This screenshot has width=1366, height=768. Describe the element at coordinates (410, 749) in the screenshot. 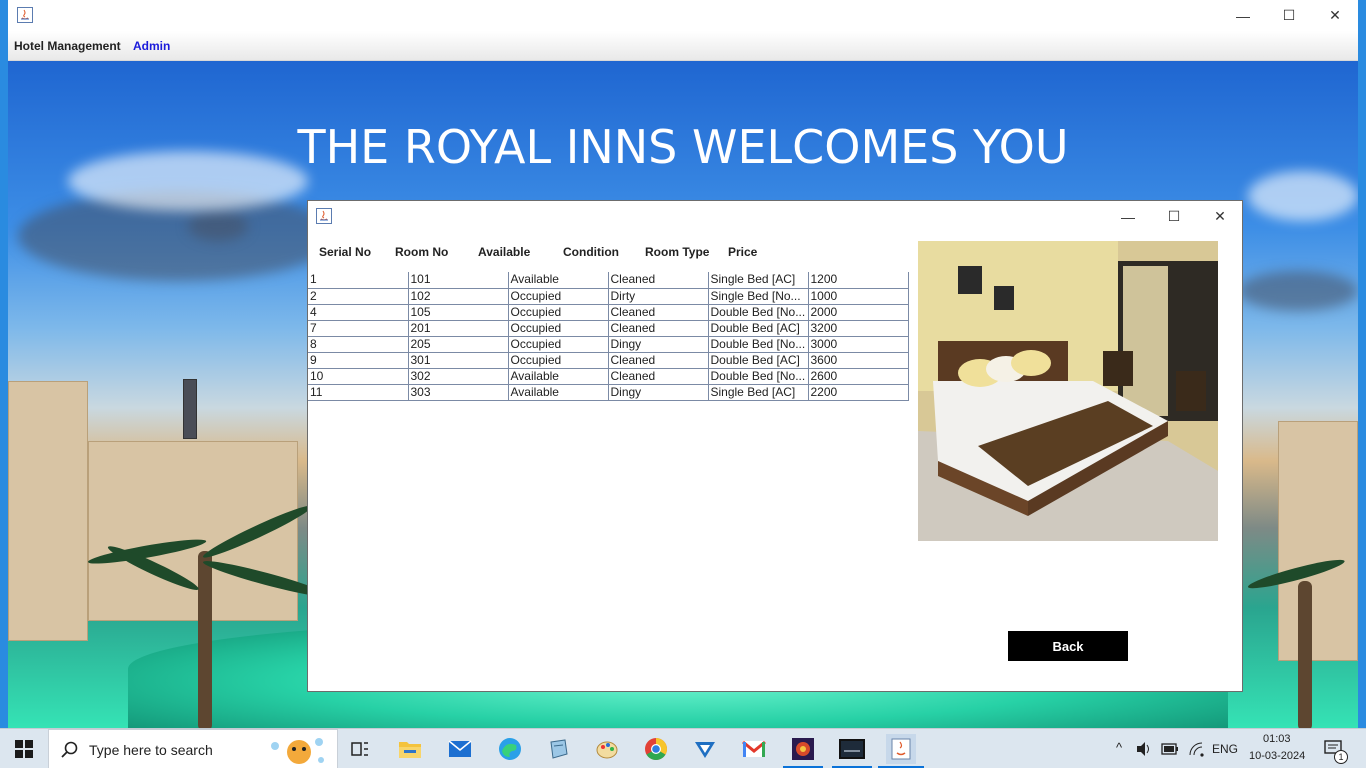

I see `file-explorer-icon` at that location.